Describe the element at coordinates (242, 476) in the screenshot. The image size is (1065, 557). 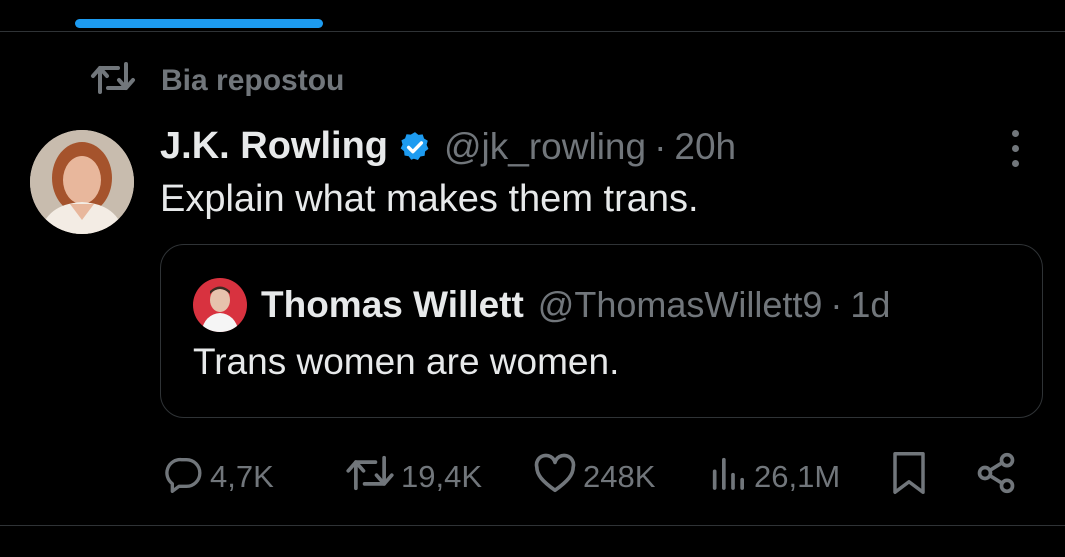
I see `reply-count: 4,7K` at that location.